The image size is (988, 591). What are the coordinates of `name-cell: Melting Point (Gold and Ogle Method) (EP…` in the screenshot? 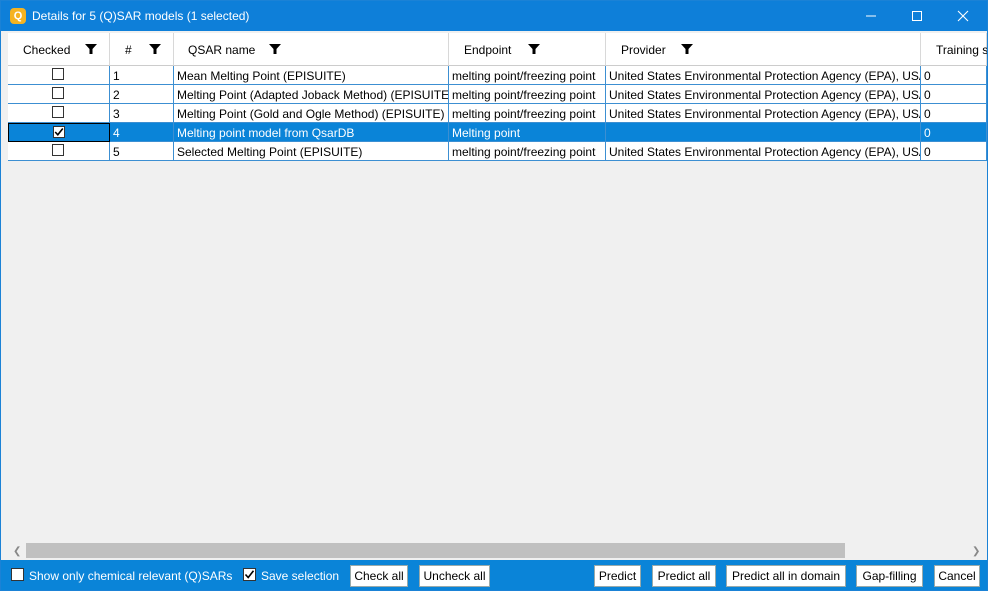 It's located at (311, 113).